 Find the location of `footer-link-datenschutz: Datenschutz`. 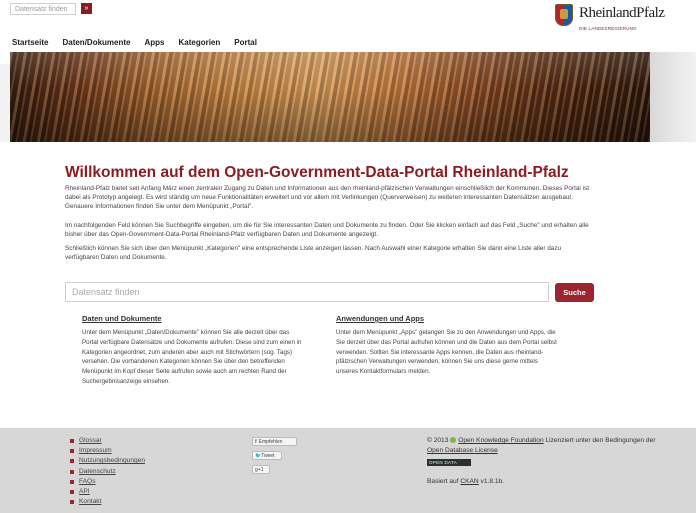

footer-link-datenschutz: Datenschutz is located at coordinates (107, 472).